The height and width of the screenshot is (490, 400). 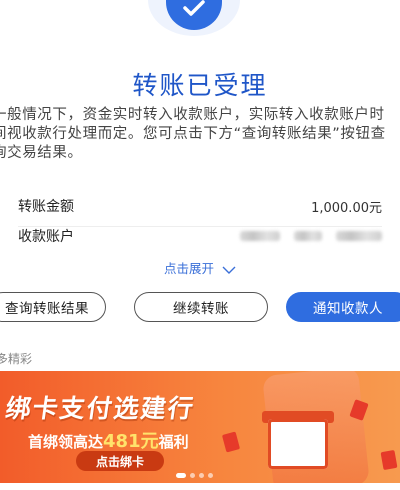 What do you see at coordinates (120, 461) in the screenshot?
I see `bind-card-button: 点击绑卡` at bounding box center [120, 461].